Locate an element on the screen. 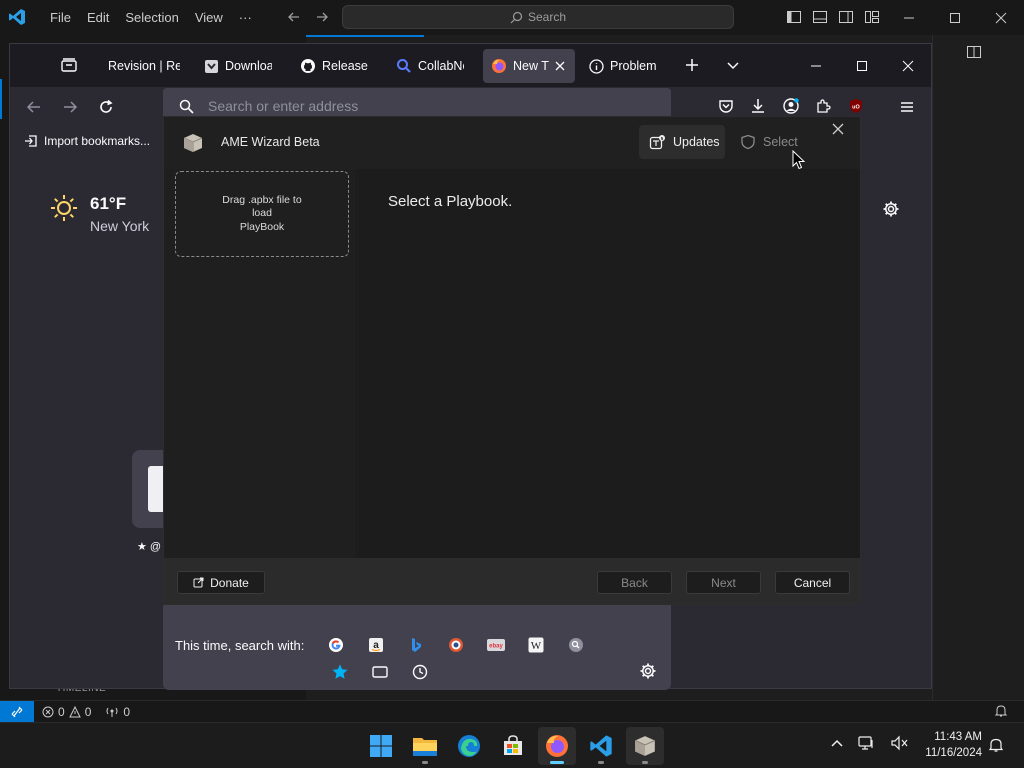 The image size is (1024, 768). address-input is located at coordinates (418, 106).